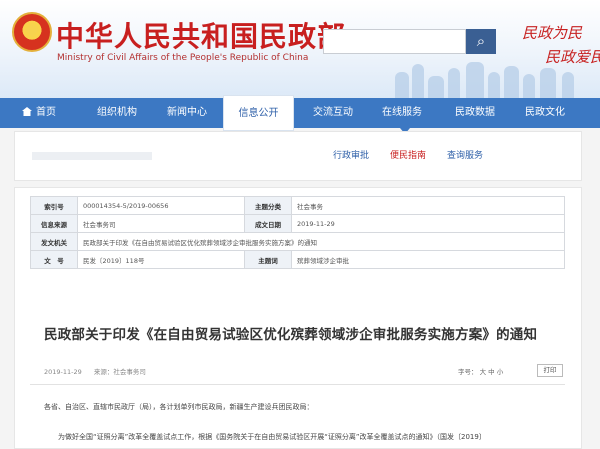  I want to click on meta-value: 民政部关于印发《在自由贸易试验区优化殡葬领域涉企审批服务实施方案》的通知, so click(321, 241).